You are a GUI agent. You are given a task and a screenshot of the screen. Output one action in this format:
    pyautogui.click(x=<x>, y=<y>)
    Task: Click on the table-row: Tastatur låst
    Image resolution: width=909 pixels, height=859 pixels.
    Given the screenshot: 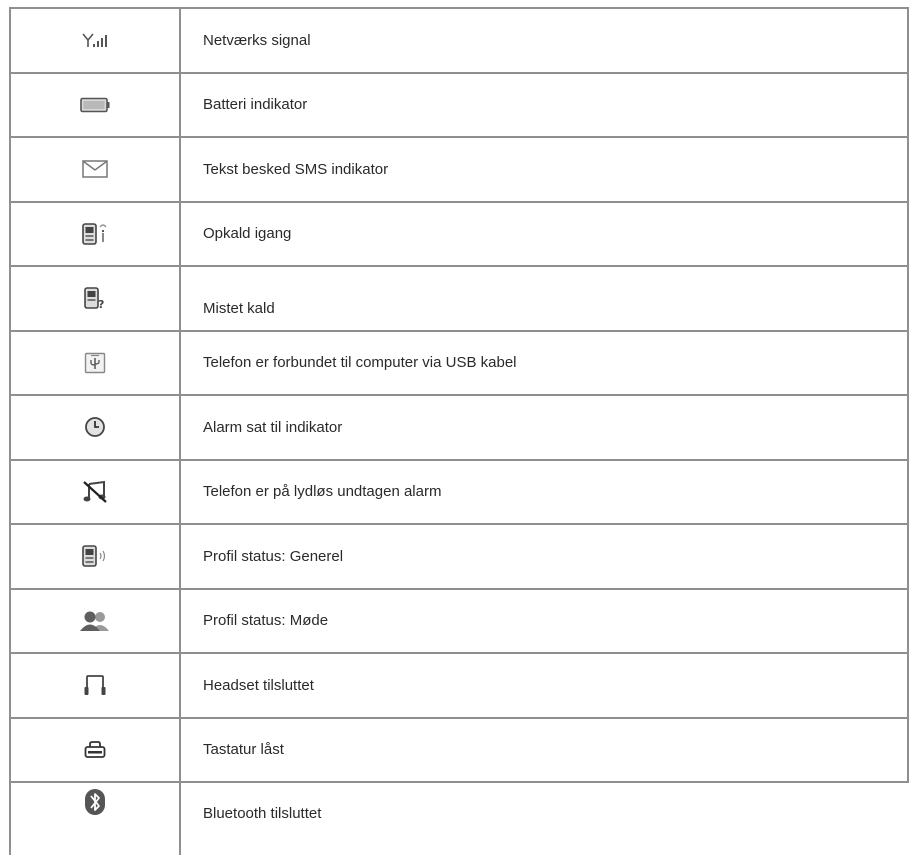 What is the action you would take?
    pyautogui.click(x=459, y=751)
    